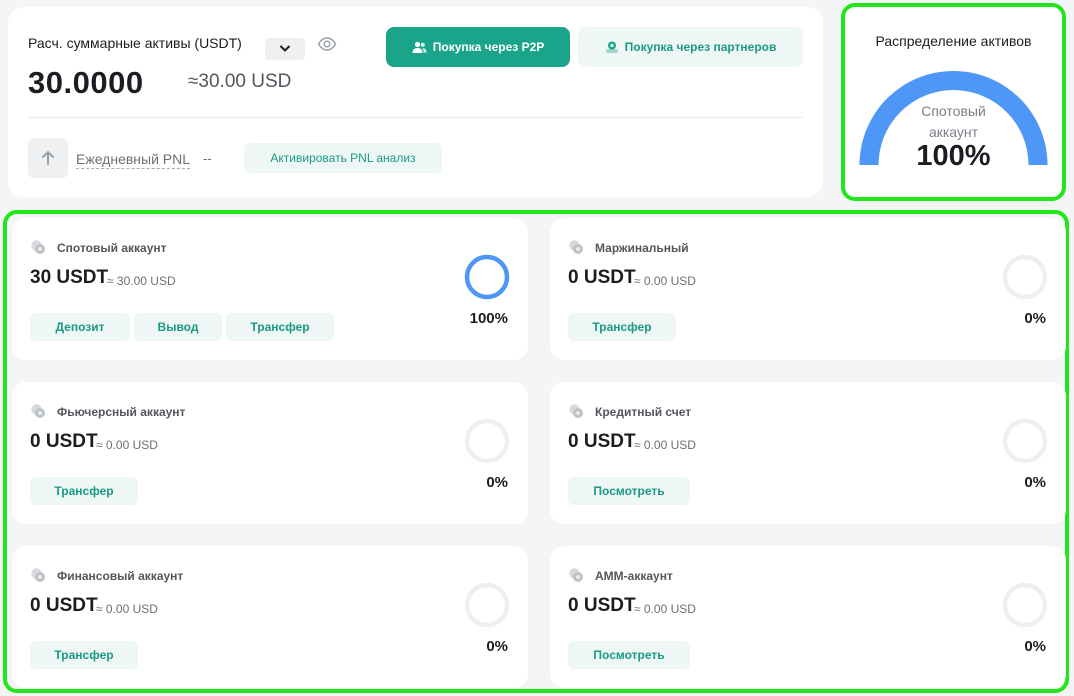  Describe the element at coordinates (611, 47) in the screenshot. I see `partner-icon` at that location.